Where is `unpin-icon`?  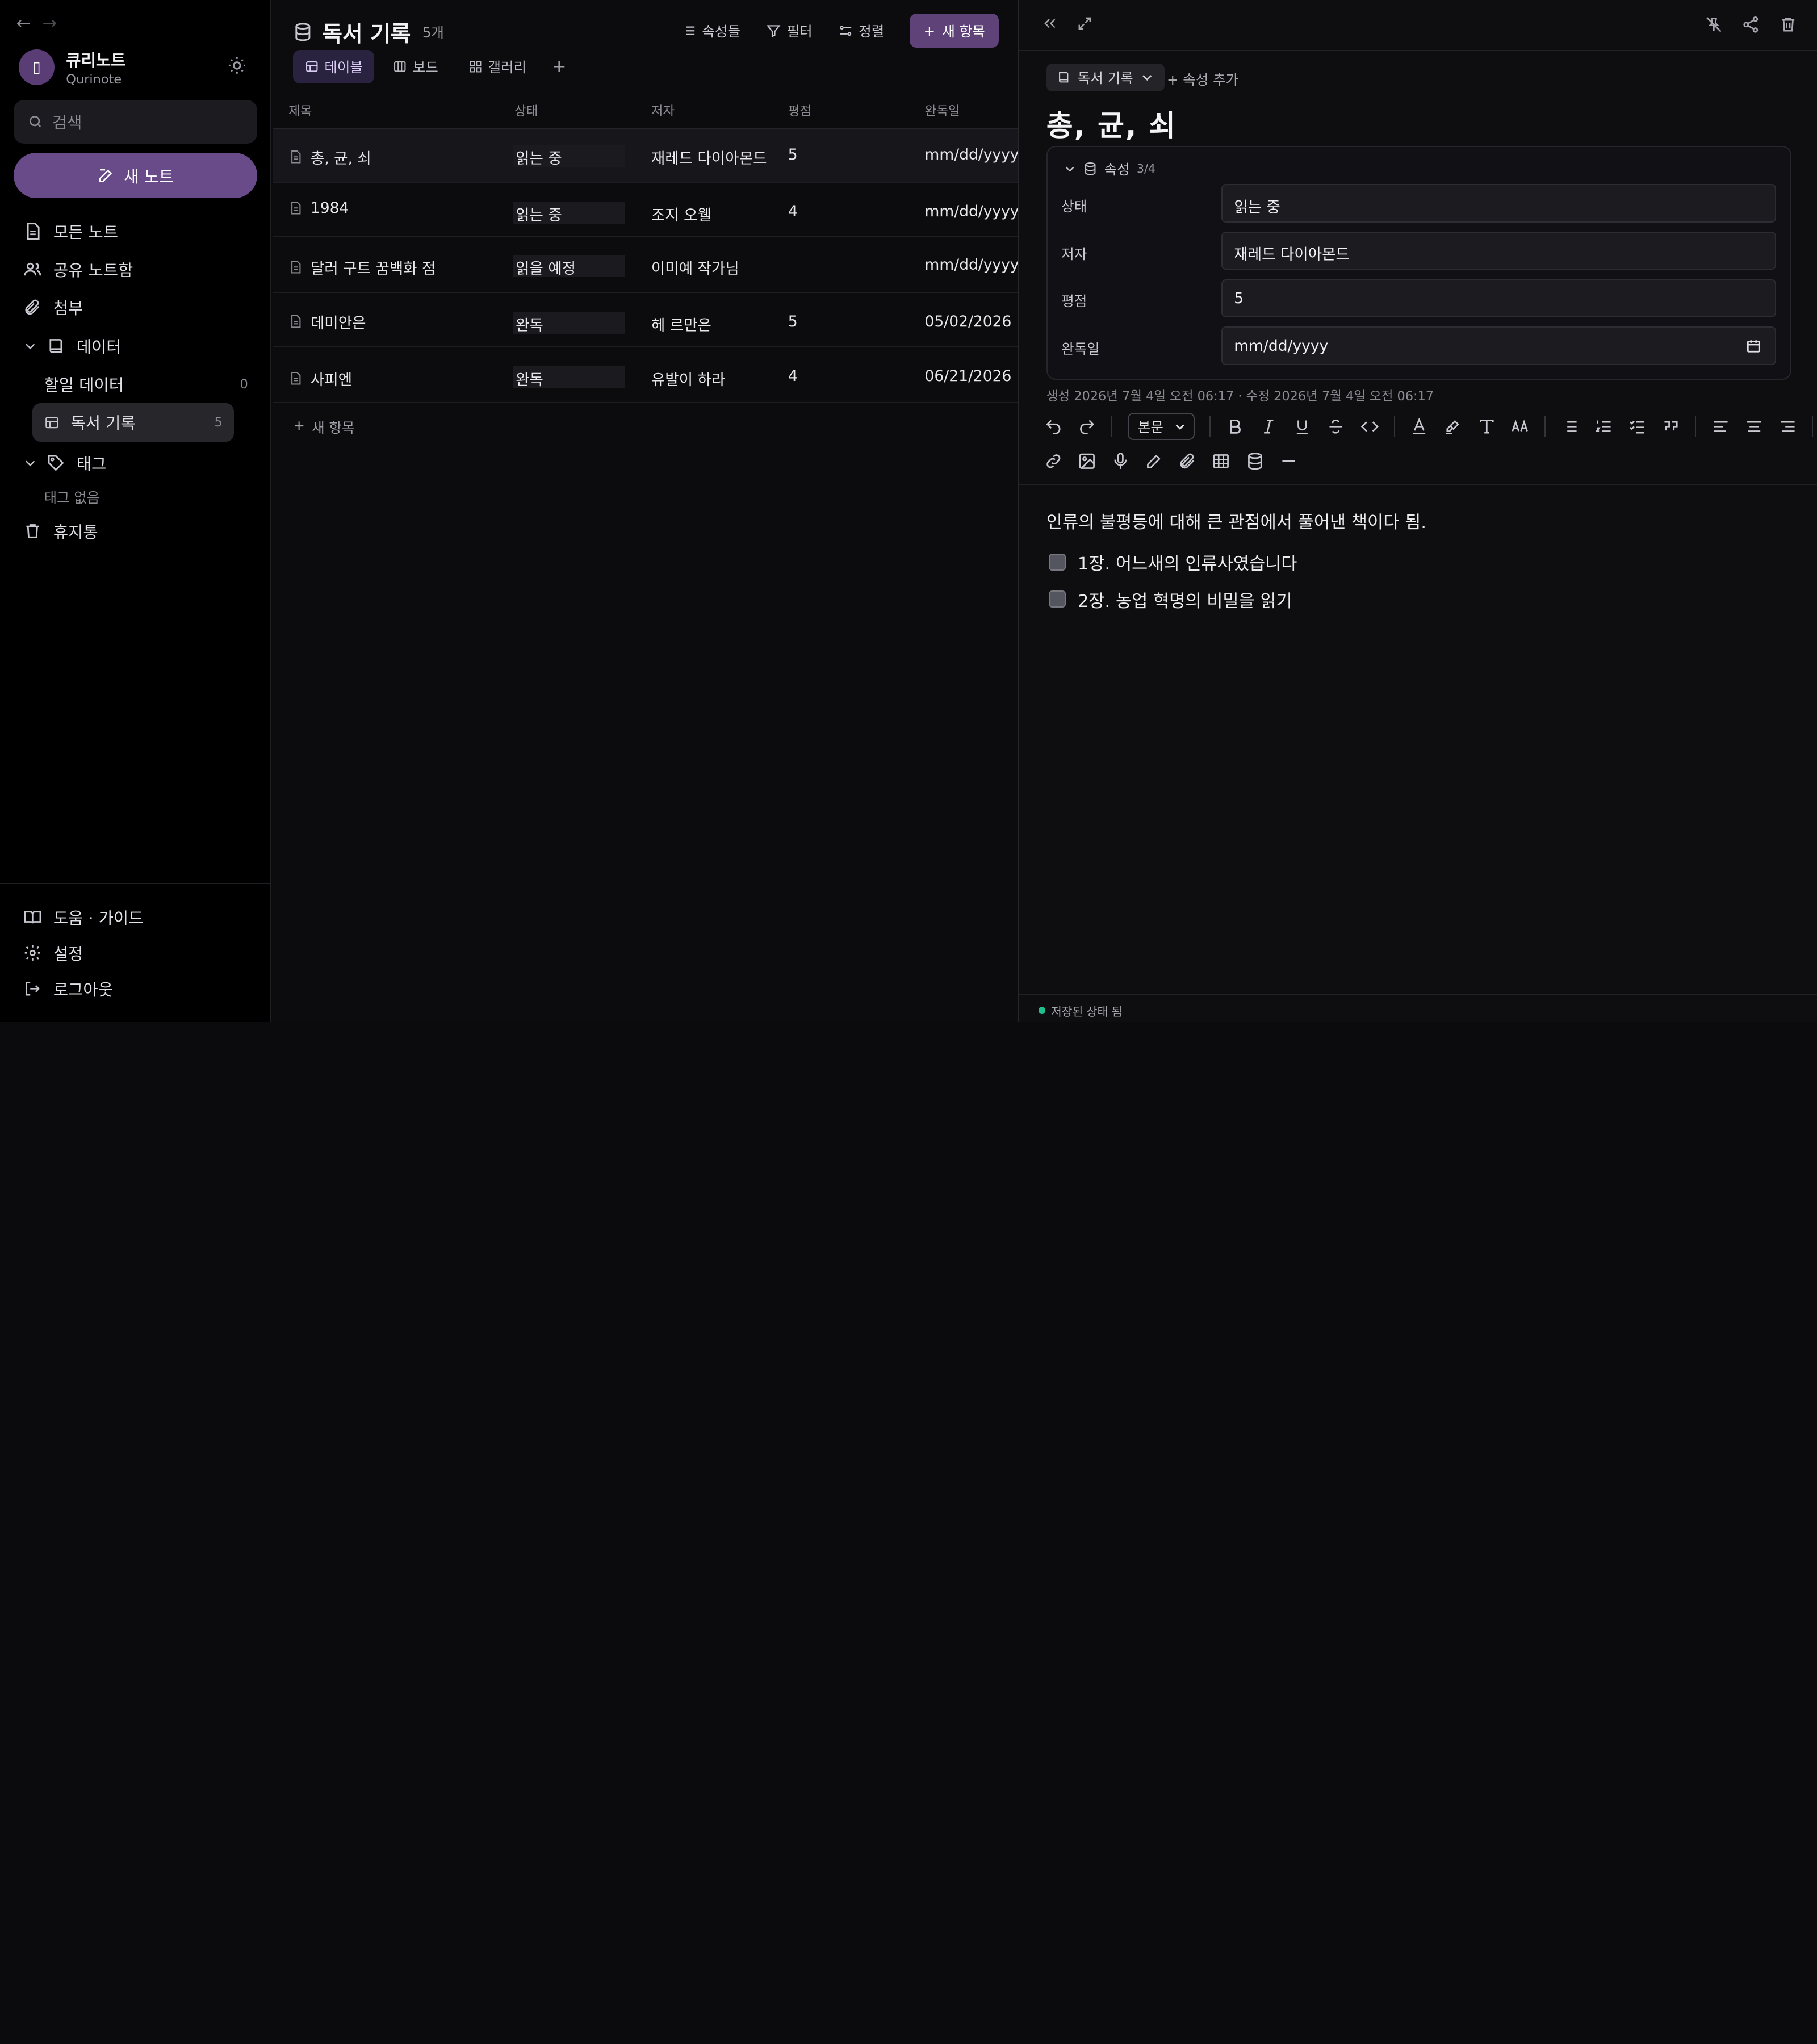 unpin-icon is located at coordinates (1714, 24).